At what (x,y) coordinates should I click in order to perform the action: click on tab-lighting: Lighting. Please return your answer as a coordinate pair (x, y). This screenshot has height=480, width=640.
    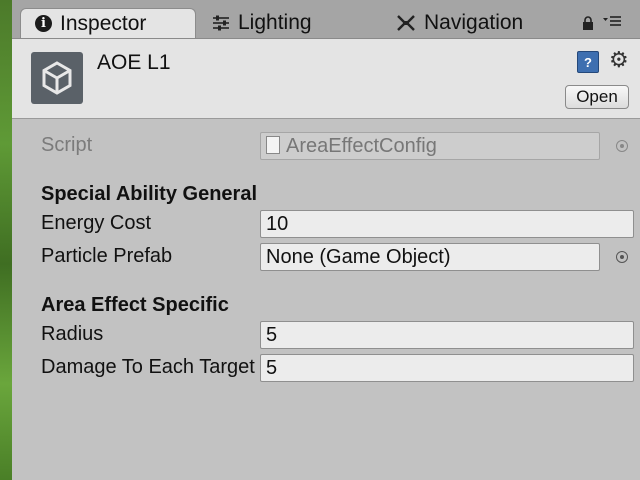
    Looking at the image, I should click on (262, 23).